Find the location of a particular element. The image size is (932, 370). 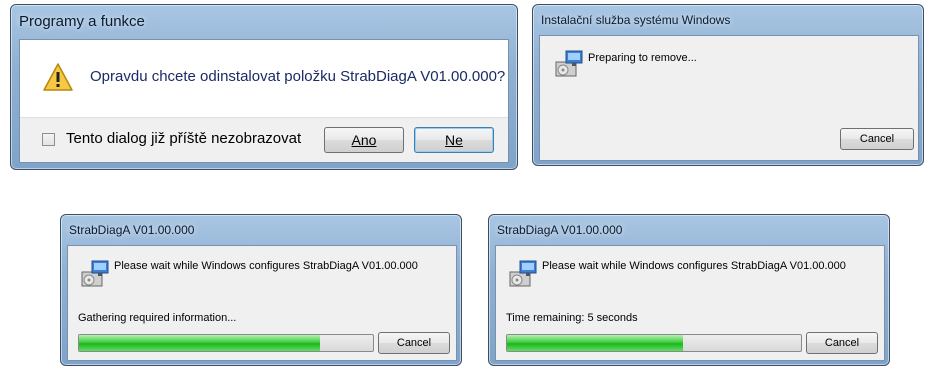

dialog-title: Instalační služba systému Windows is located at coordinates (636, 20).